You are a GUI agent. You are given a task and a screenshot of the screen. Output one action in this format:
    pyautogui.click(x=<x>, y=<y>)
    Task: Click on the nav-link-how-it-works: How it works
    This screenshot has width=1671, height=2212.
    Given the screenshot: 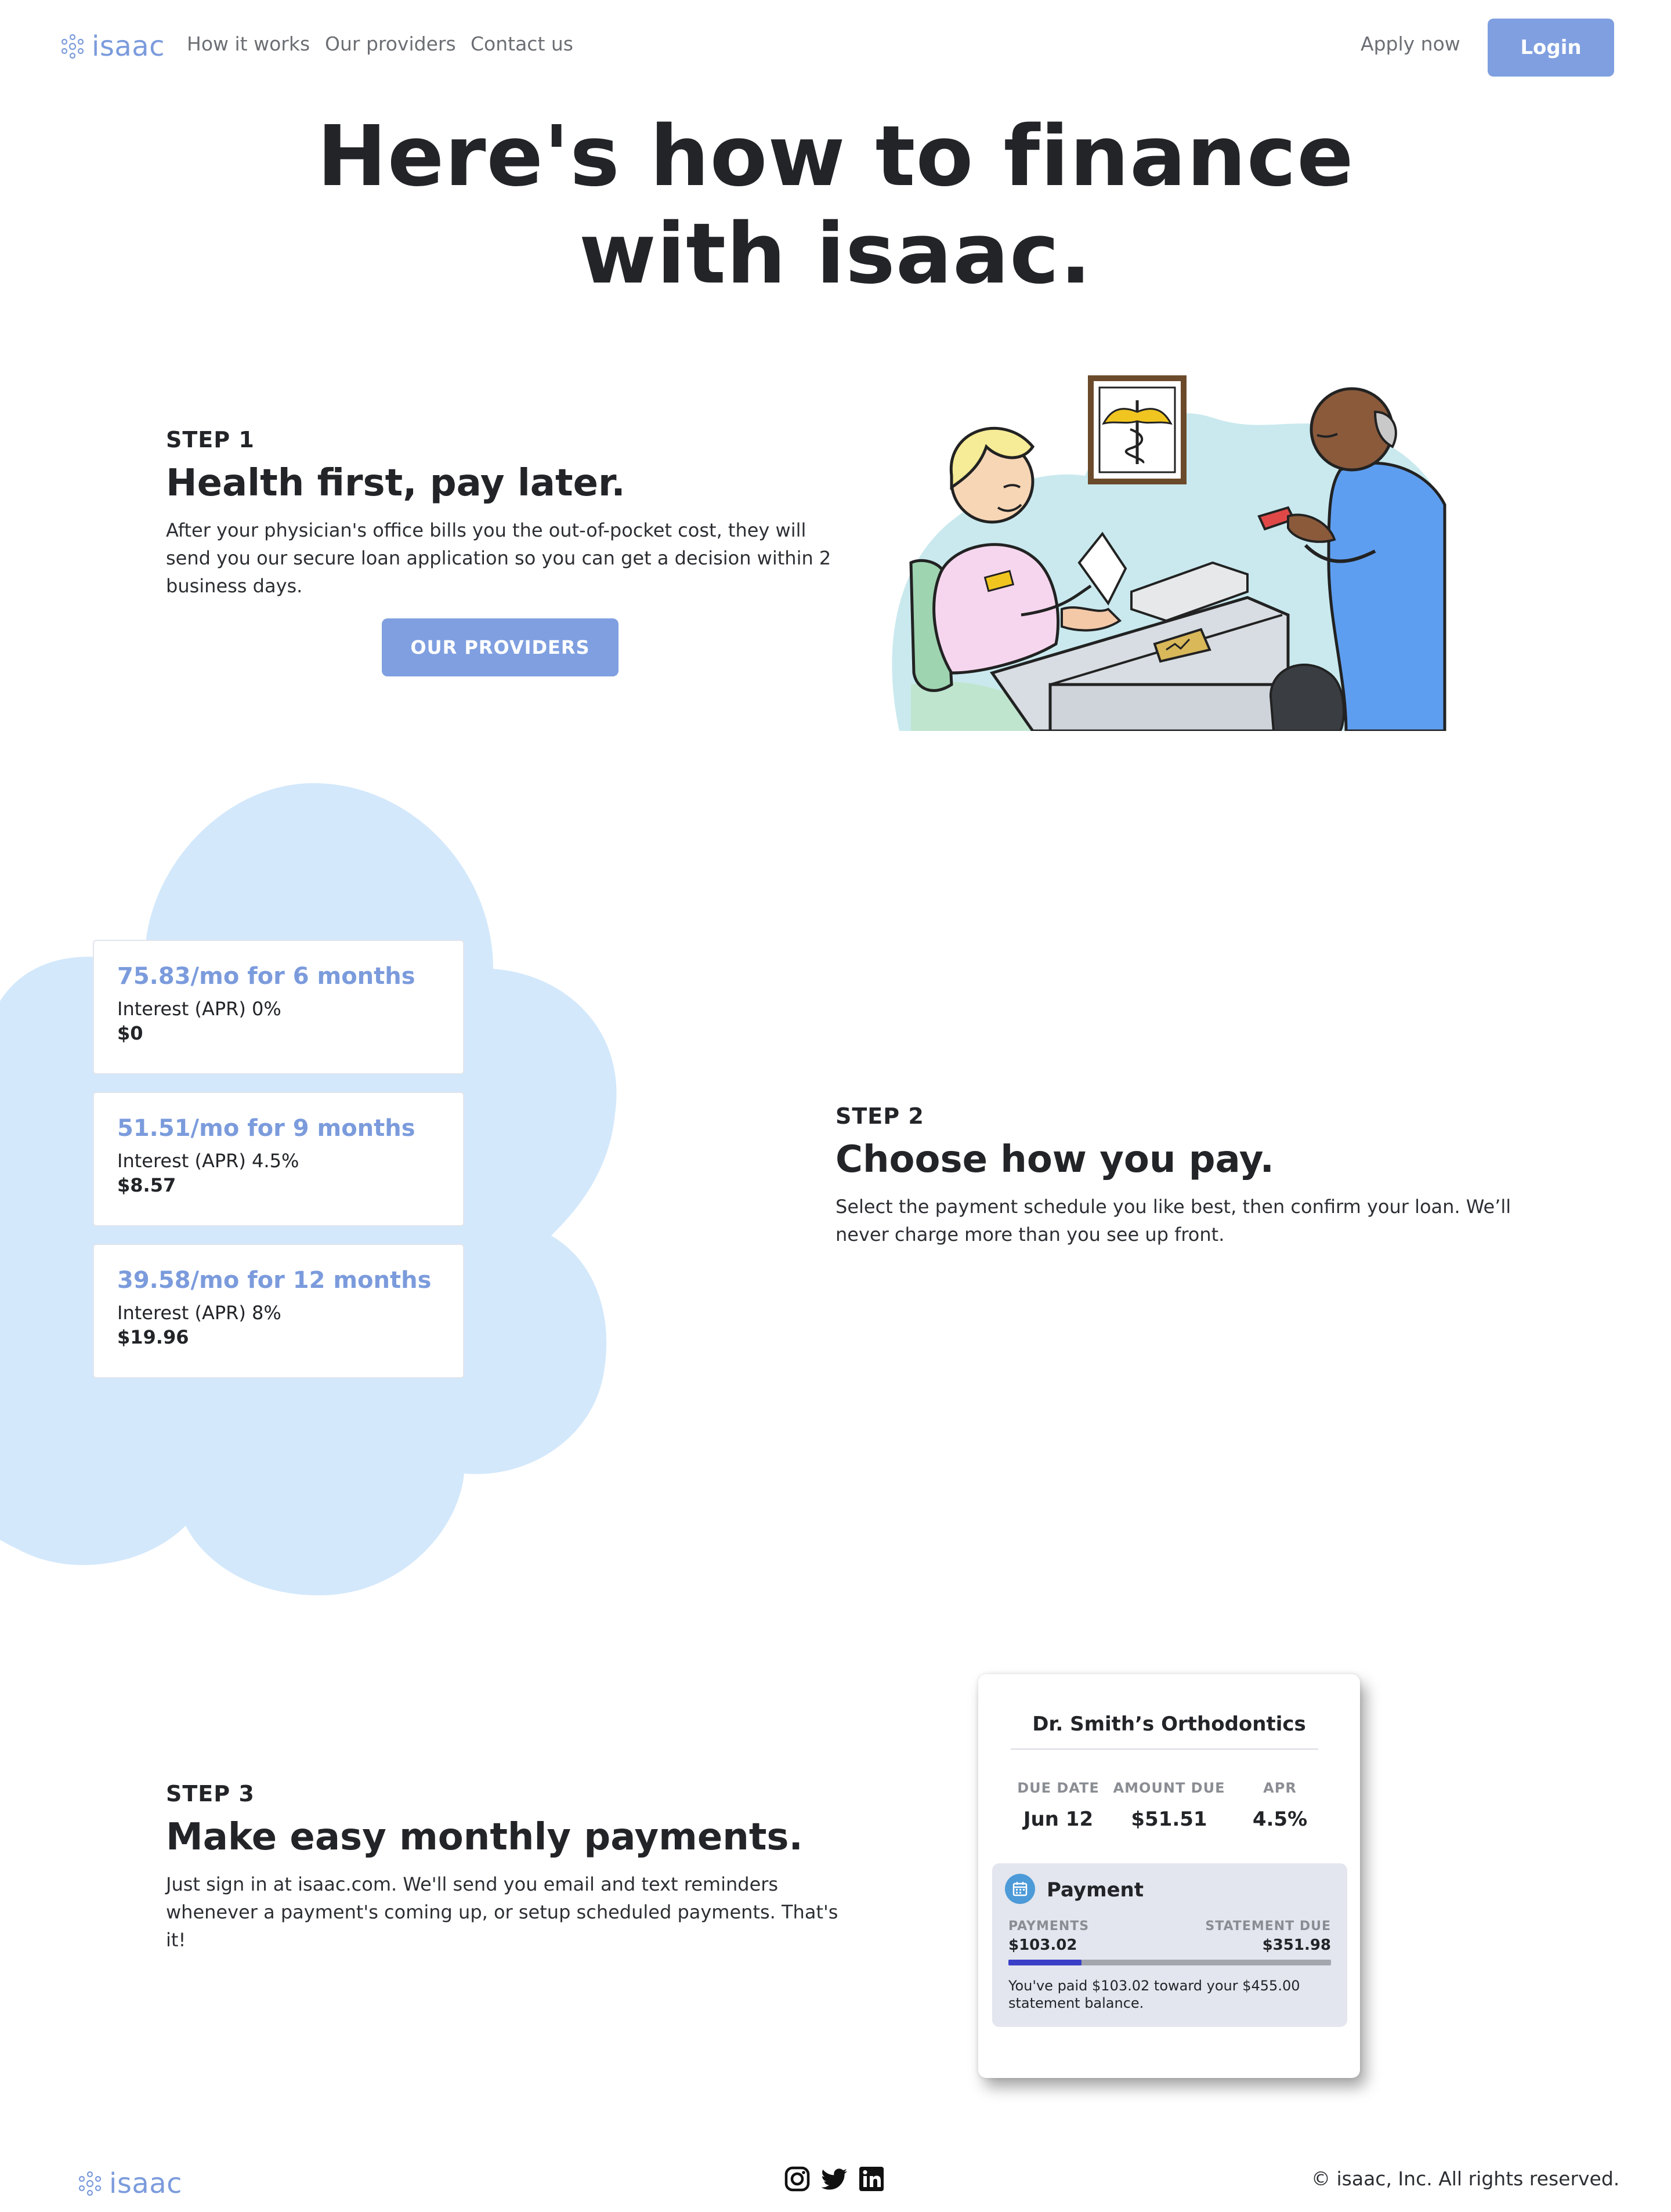 What is the action you would take?
    pyautogui.click(x=248, y=43)
    